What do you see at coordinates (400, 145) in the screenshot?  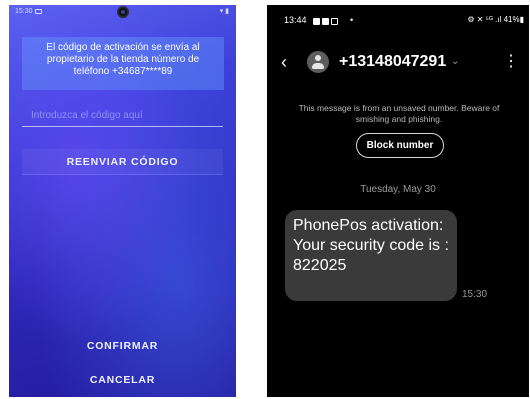 I see `block-number-button: Block number` at bounding box center [400, 145].